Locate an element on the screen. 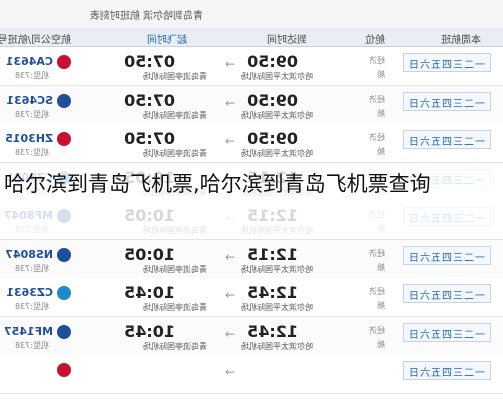 This screenshot has width=503, height=400. flight-number: CZ3631 is located at coordinates (29, 292).